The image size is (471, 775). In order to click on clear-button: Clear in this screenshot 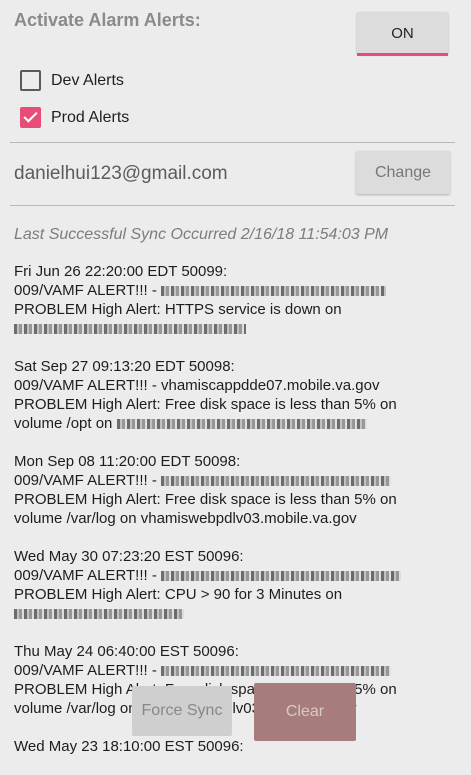, I will do `click(305, 712)`.